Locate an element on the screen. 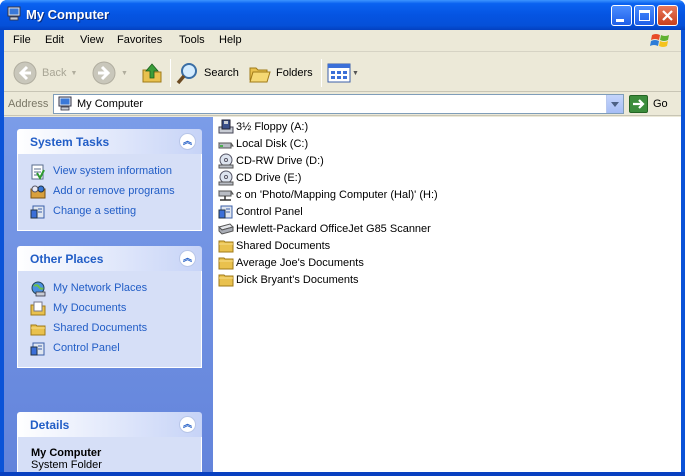 This screenshot has height=476, width=685. list-item: 3½ Floppy (A:) is located at coordinates (260, 126).